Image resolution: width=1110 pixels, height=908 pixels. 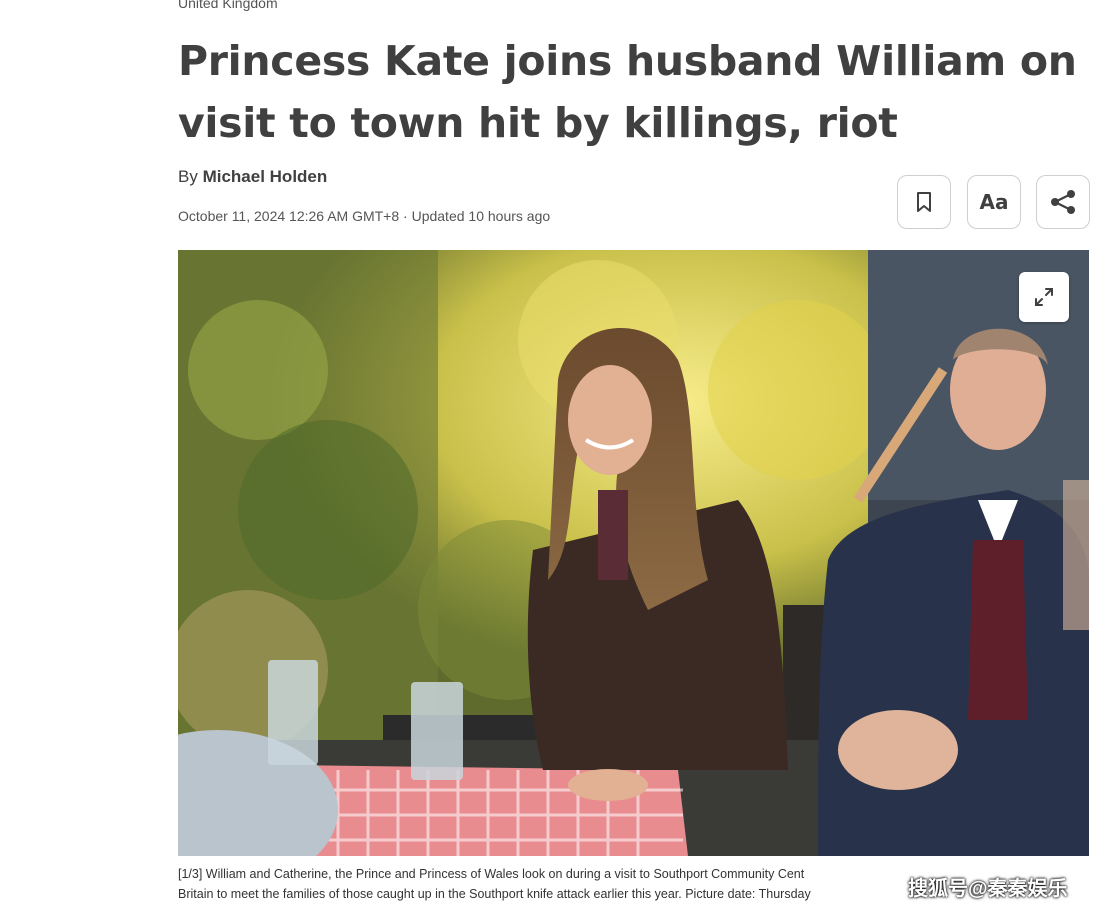 I want to click on text-size-button: Aa, so click(x=994, y=202).